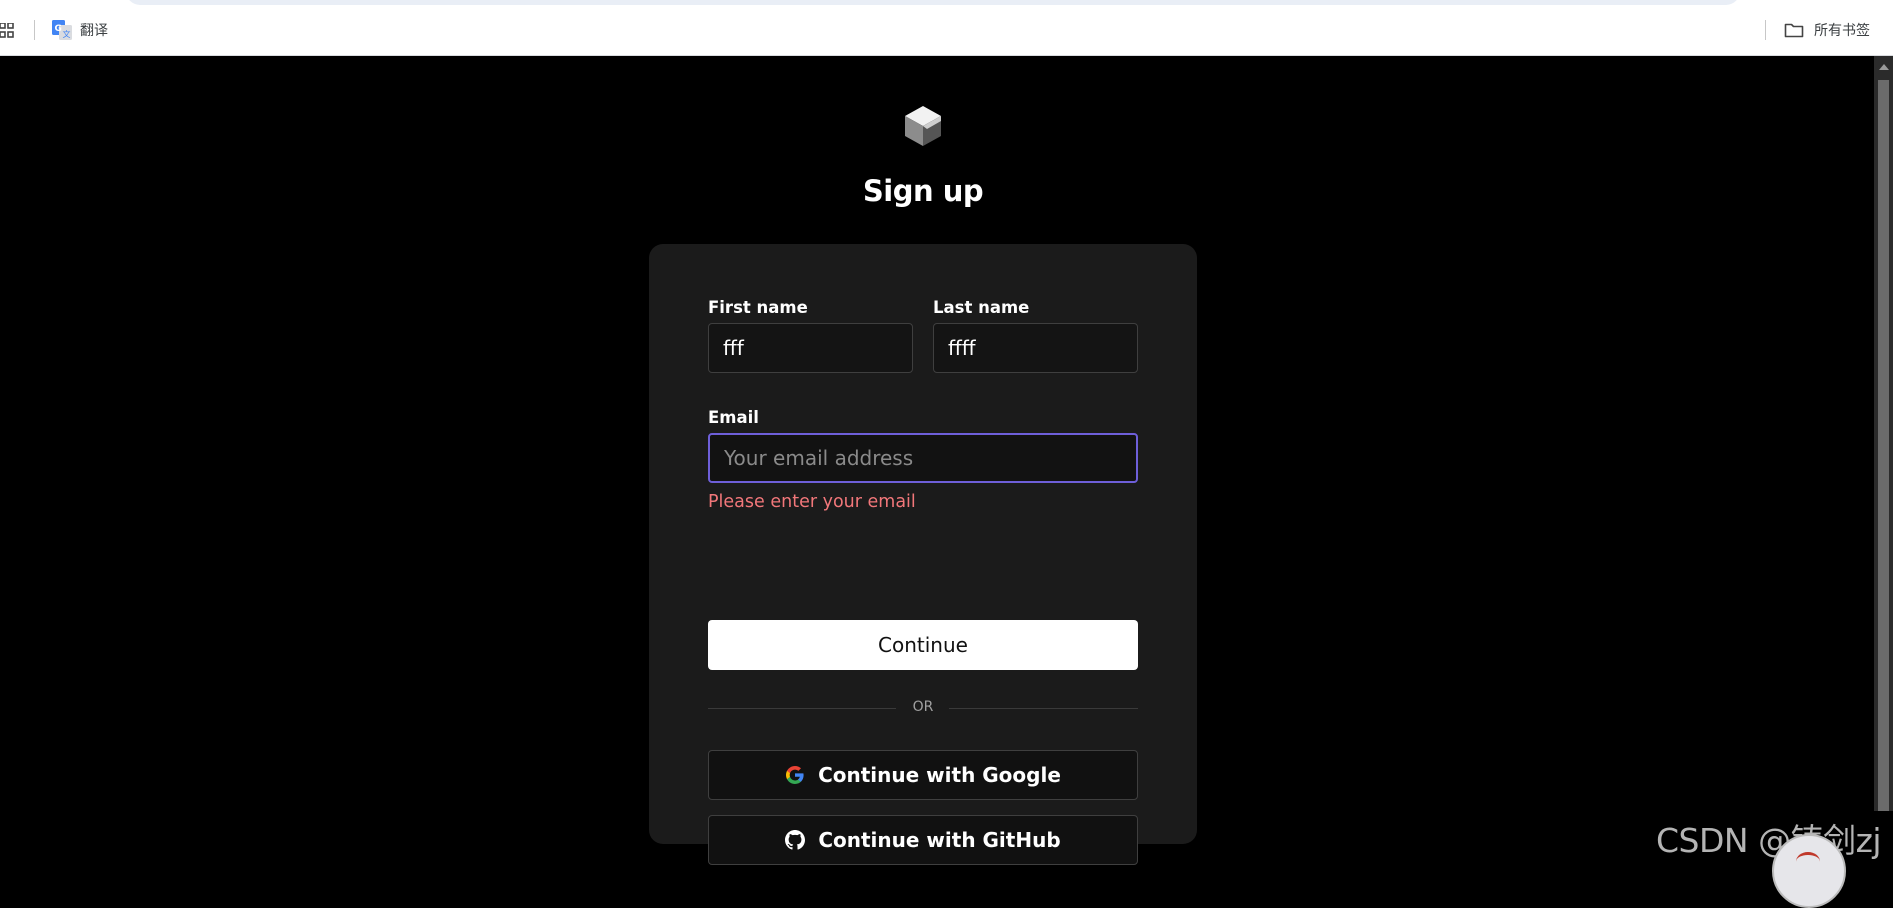 Image resolution: width=1893 pixels, height=908 pixels. Describe the element at coordinates (923, 126) in the screenshot. I see `cube-logo-icon` at that location.